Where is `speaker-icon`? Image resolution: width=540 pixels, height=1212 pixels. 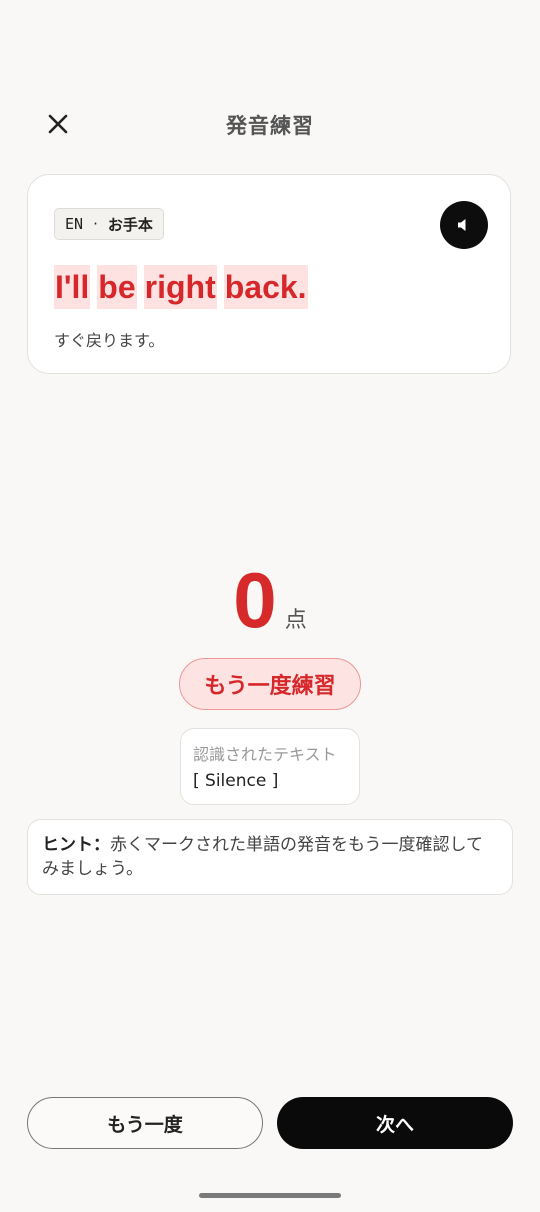 speaker-icon is located at coordinates (462, 225).